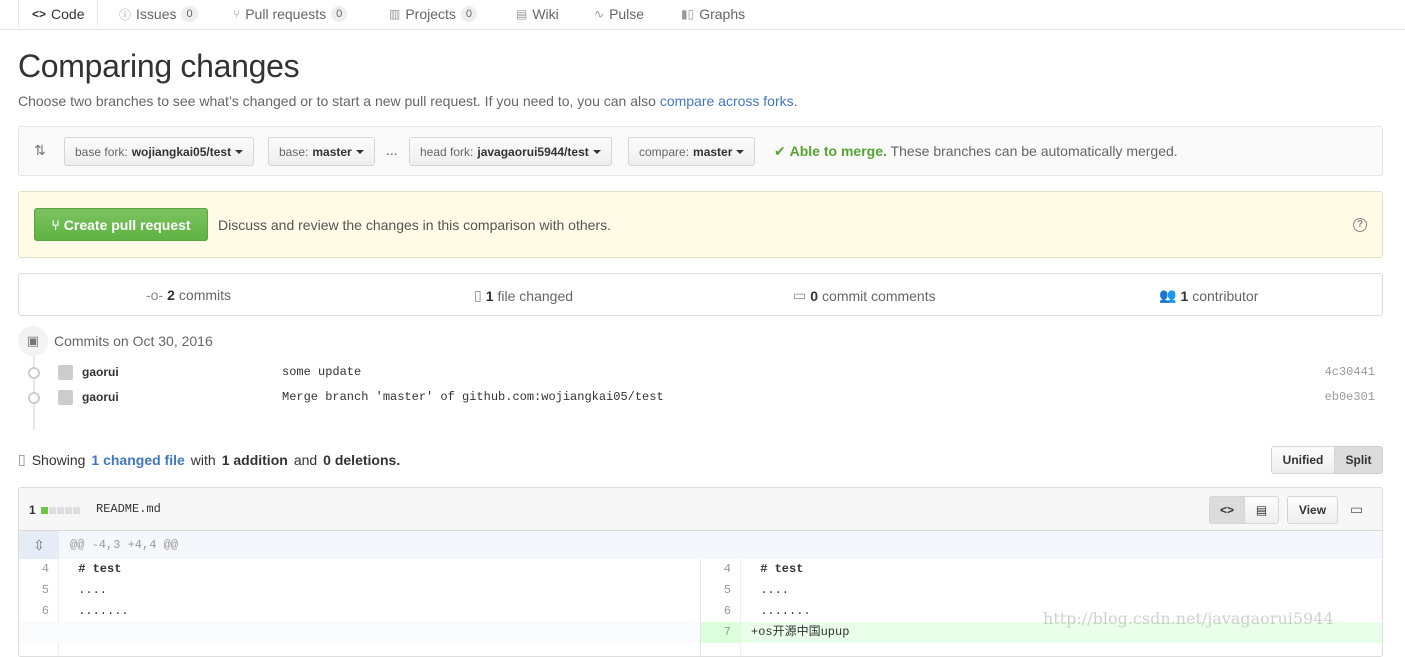 The height and width of the screenshot is (657, 1405). I want to click on source-view-button: <>, so click(1227, 510).